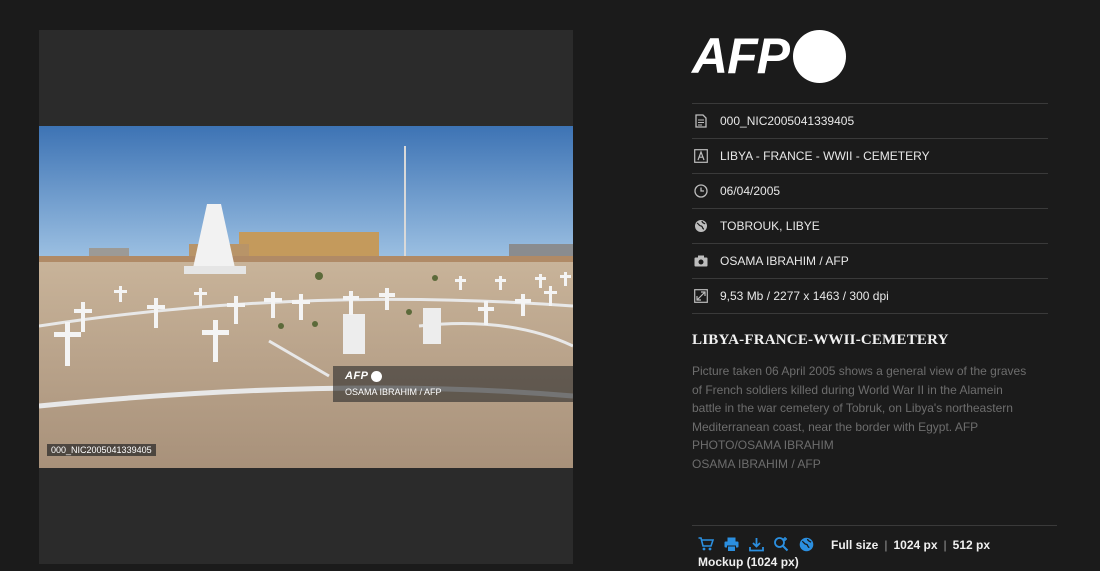  What do you see at coordinates (870, 225) in the screenshot?
I see `meta-row-location: TOBROUK, LIBYE` at bounding box center [870, 225].